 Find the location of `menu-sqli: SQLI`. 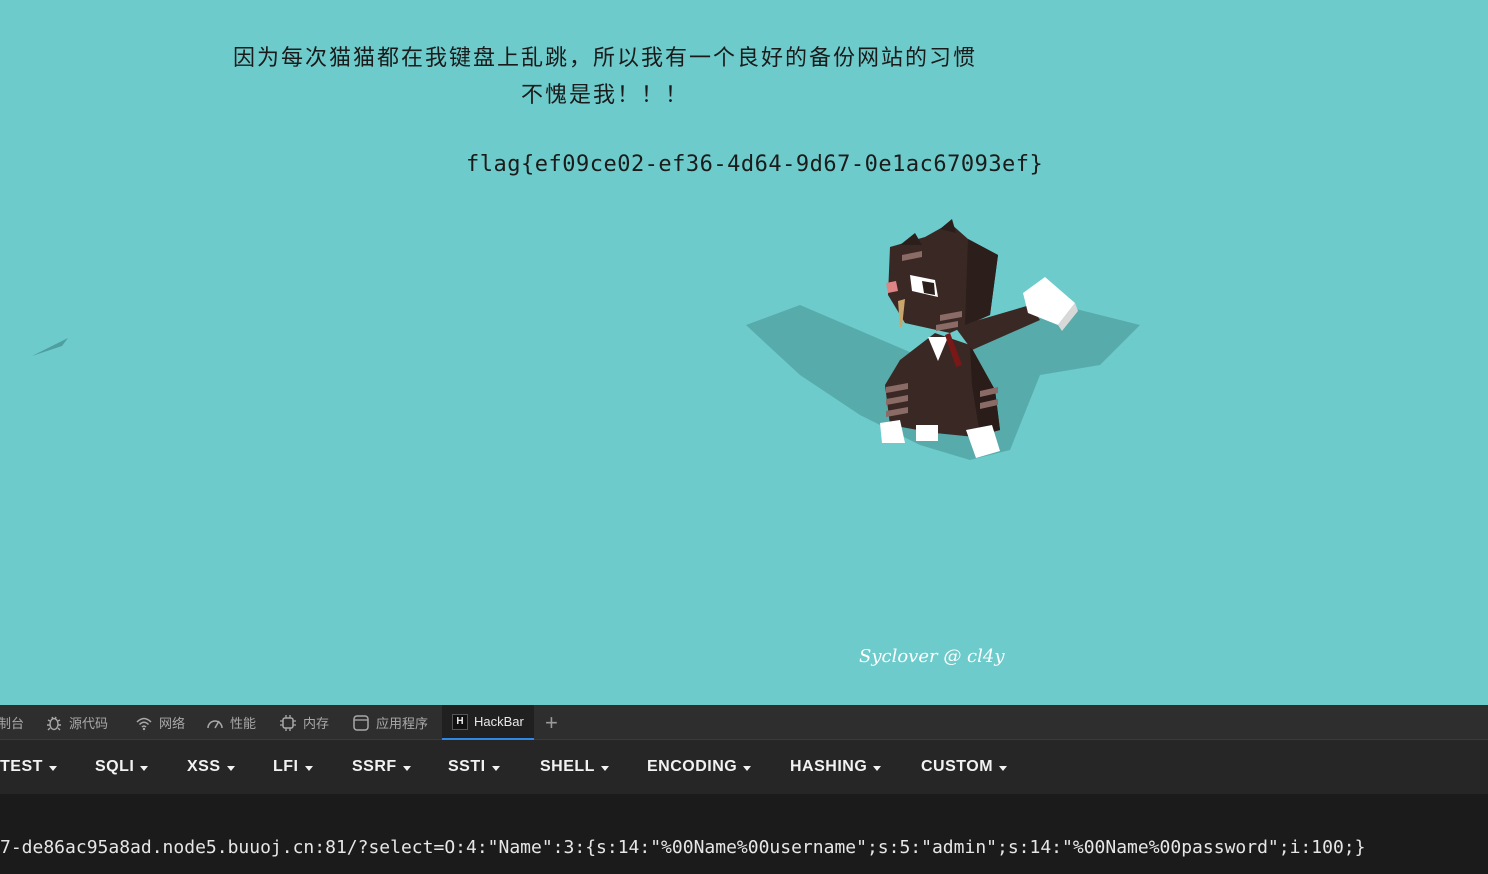

menu-sqli: SQLI is located at coordinates (122, 767).